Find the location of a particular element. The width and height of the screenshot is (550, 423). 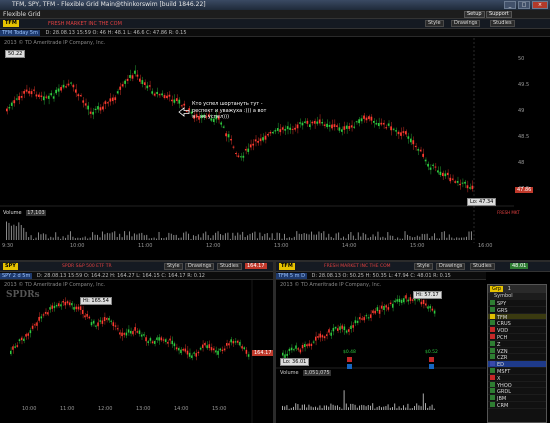

maximize-button: □ is located at coordinates (524, 5).